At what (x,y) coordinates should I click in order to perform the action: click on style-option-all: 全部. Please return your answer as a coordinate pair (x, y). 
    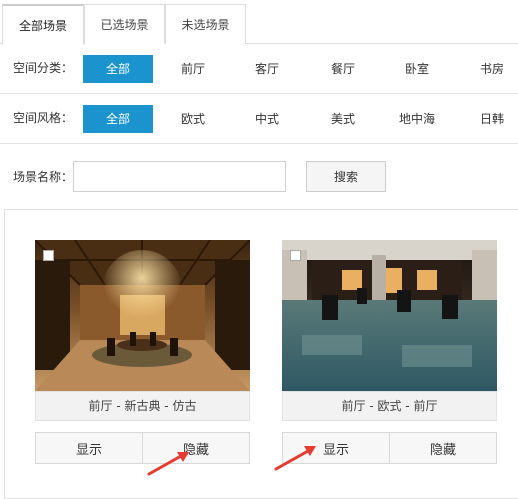
    Looking at the image, I should click on (118, 119).